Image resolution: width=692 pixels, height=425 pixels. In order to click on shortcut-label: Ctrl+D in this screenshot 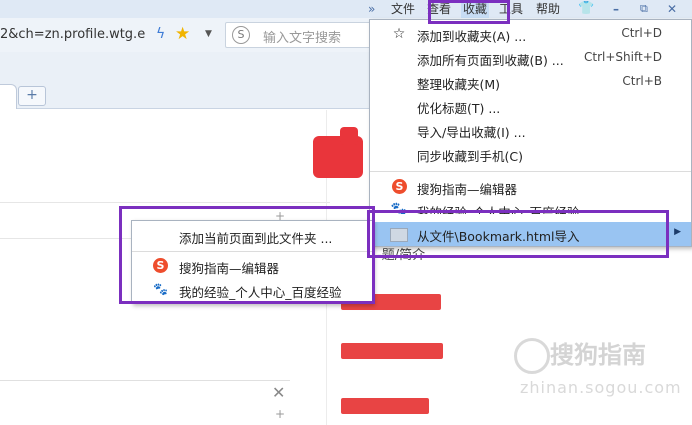, I will do `click(641, 33)`.